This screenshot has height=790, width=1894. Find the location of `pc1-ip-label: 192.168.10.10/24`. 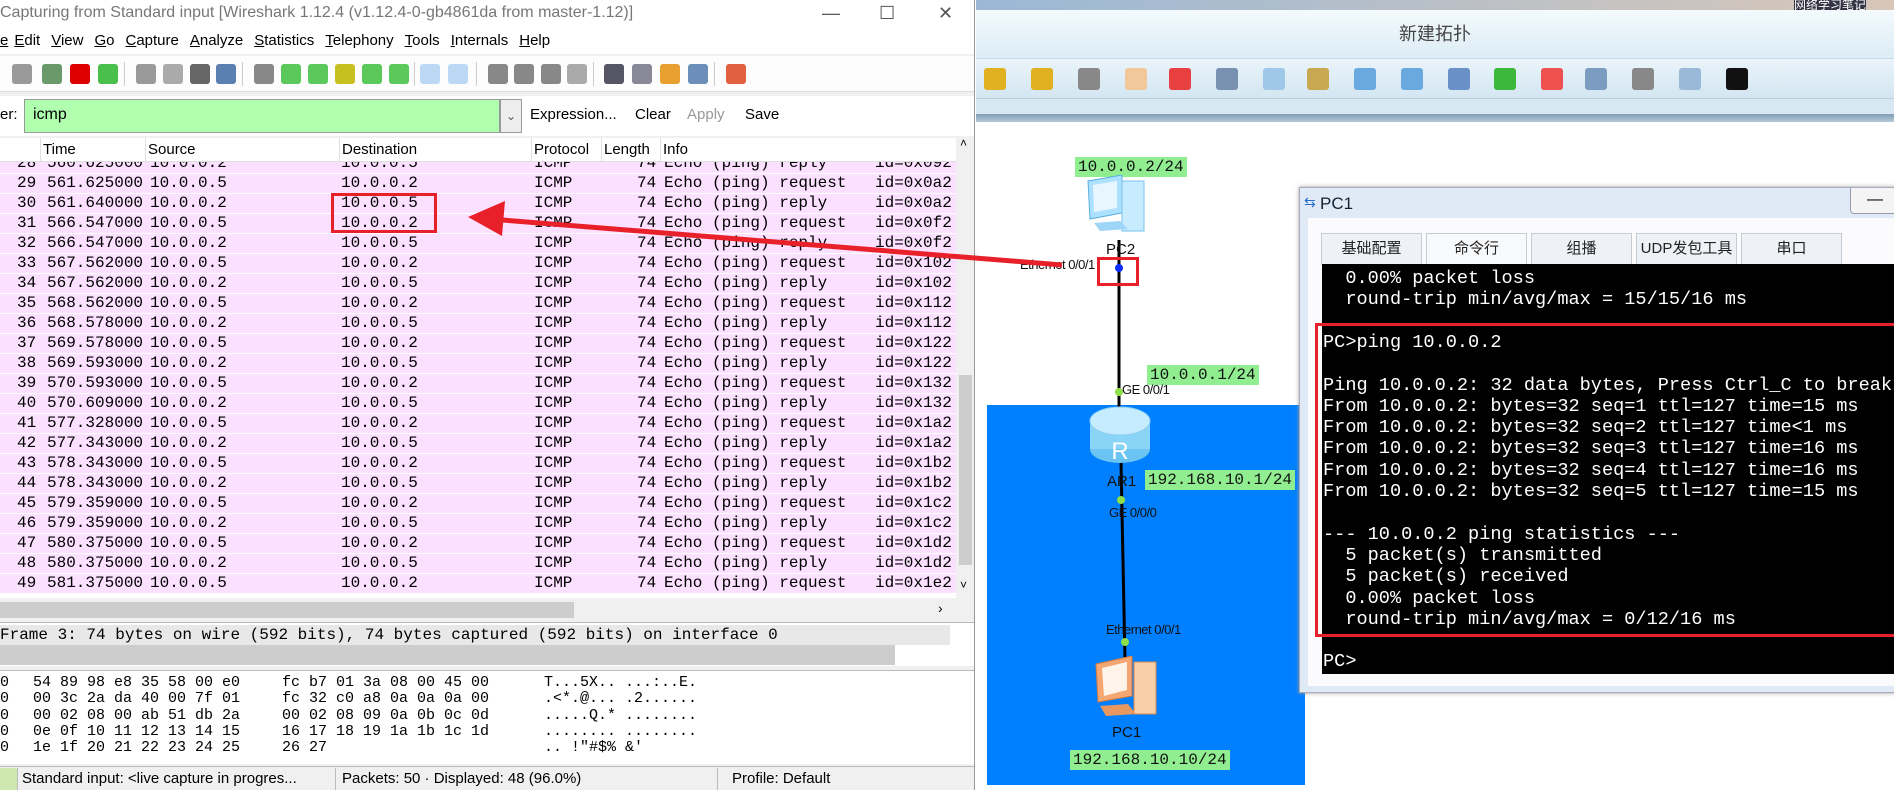

pc1-ip-label: 192.168.10.10/24 is located at coordinates (1150, 760).